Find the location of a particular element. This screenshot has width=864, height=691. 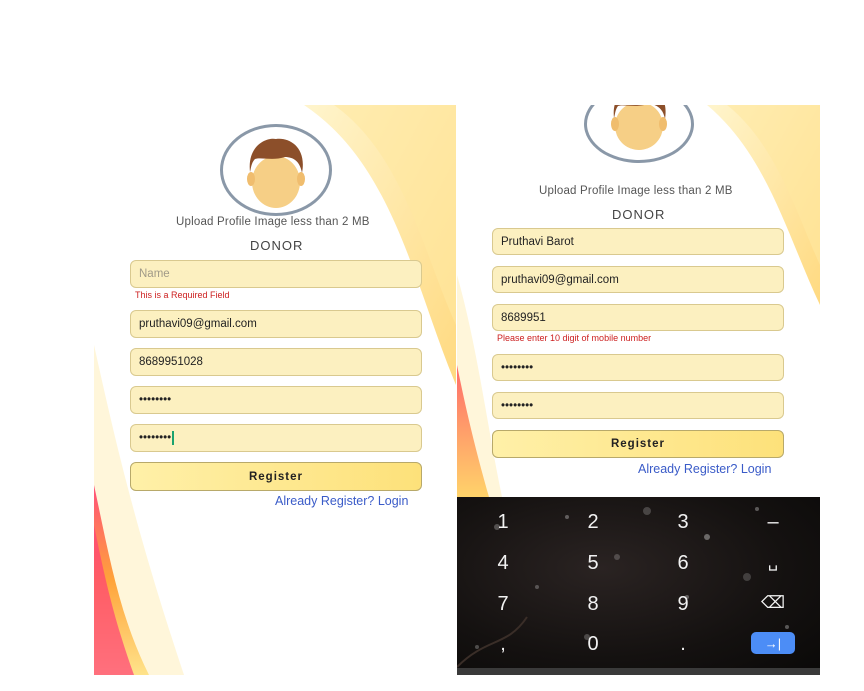

key-period: . is located at coordinates (683, 644).